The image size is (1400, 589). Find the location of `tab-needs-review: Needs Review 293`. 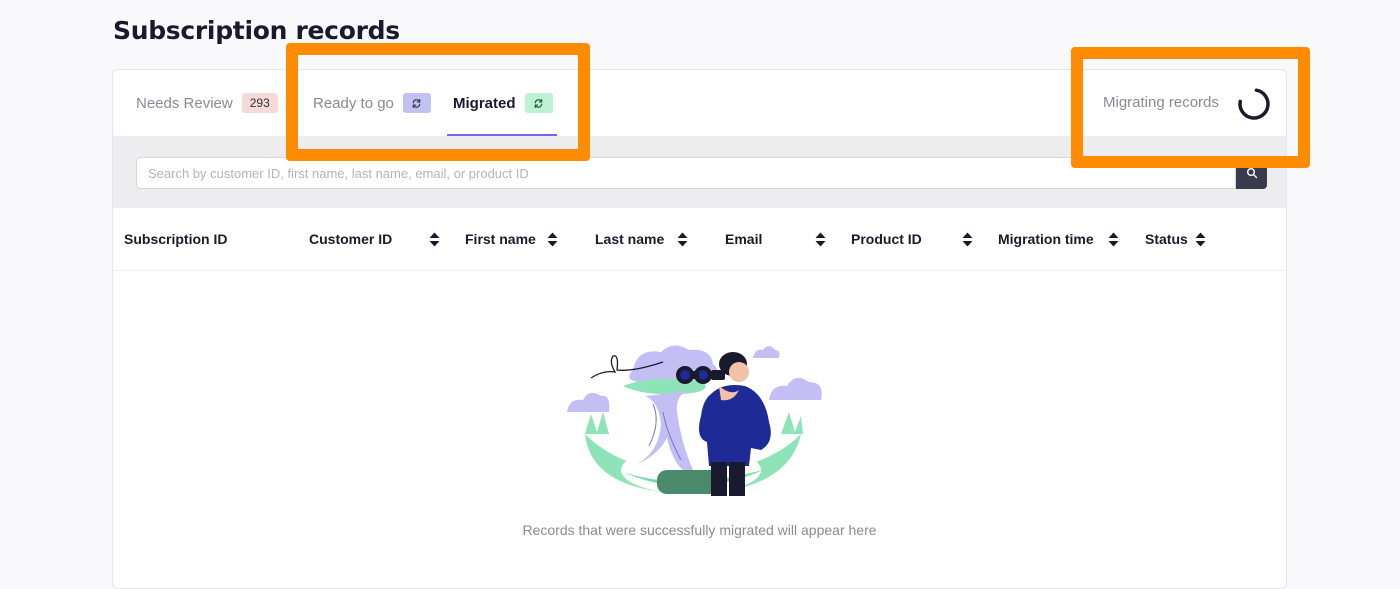

tab-needs-review: Needs Review 293 is located at coordinates (207, 103).